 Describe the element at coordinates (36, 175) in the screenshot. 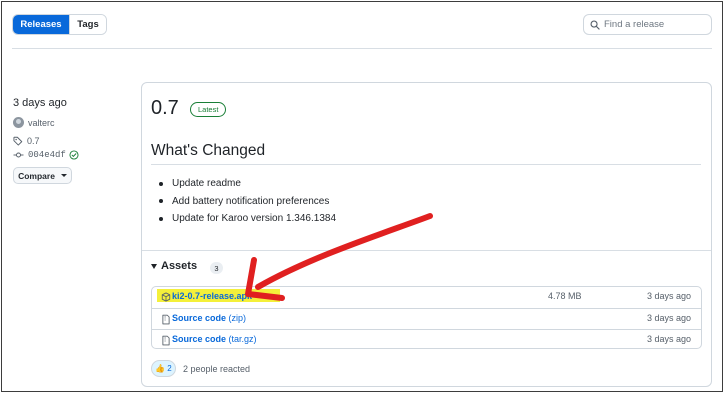

I see `compare-label: Compare` at that location.